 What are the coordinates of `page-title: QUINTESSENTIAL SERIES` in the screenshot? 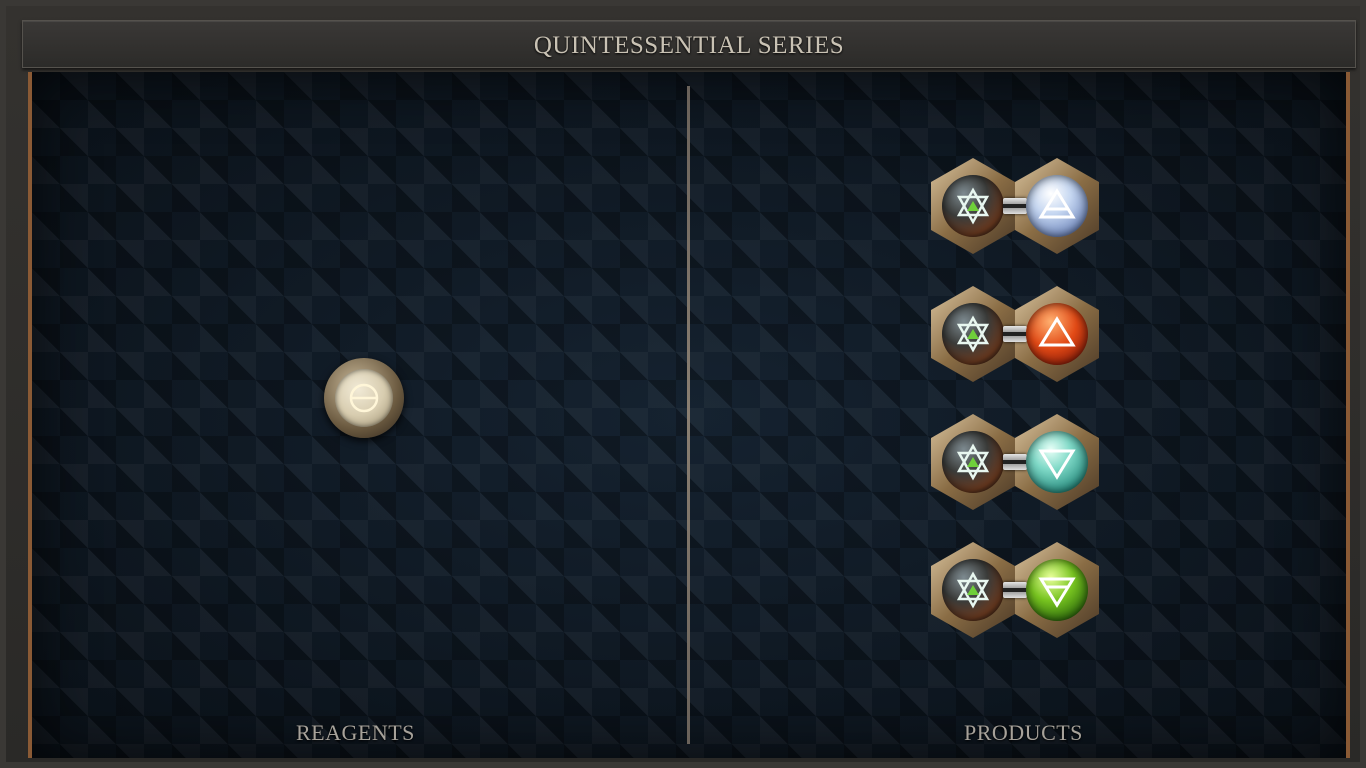 It's located at (689, 45).